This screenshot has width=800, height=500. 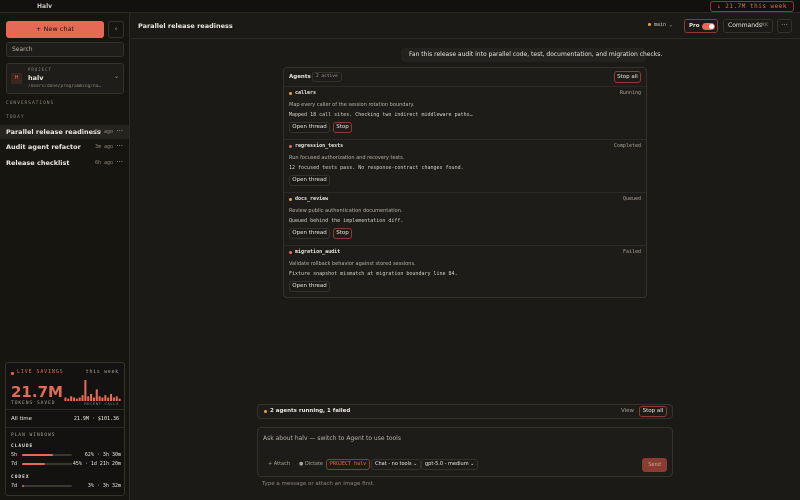 I want to click on more-options-button: ···, so click(x=784, y=26).